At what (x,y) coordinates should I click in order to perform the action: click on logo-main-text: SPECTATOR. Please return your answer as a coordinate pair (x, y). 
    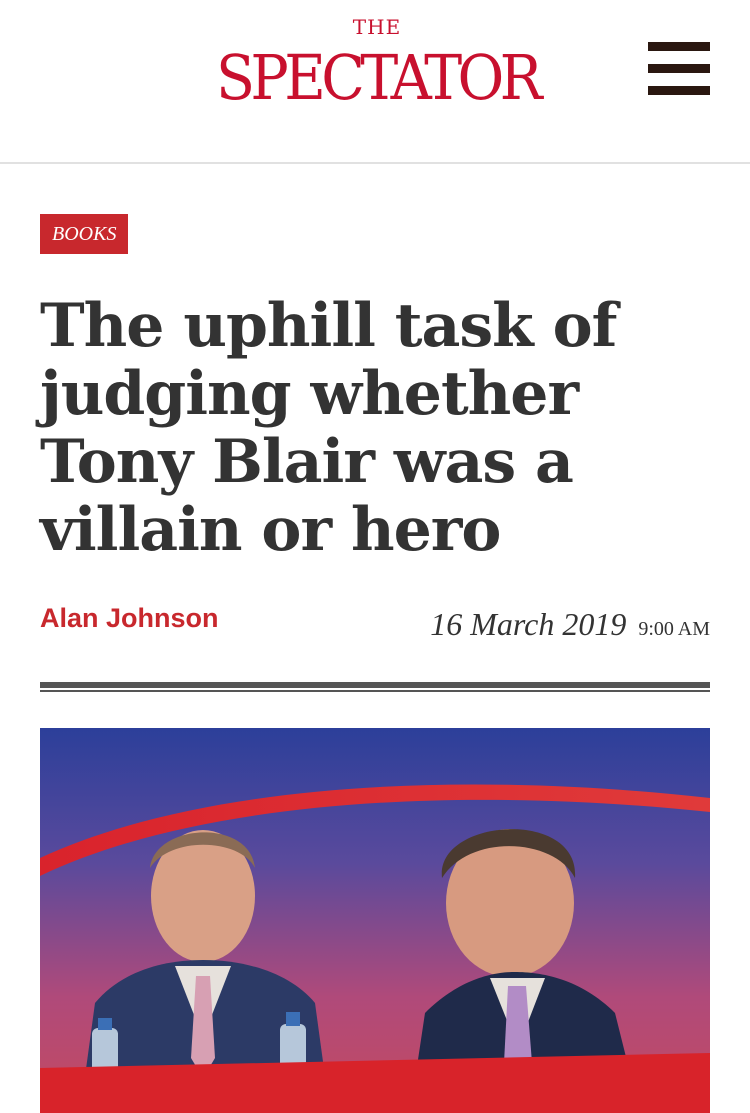
    Looking at the image, I should click on (379, 77).